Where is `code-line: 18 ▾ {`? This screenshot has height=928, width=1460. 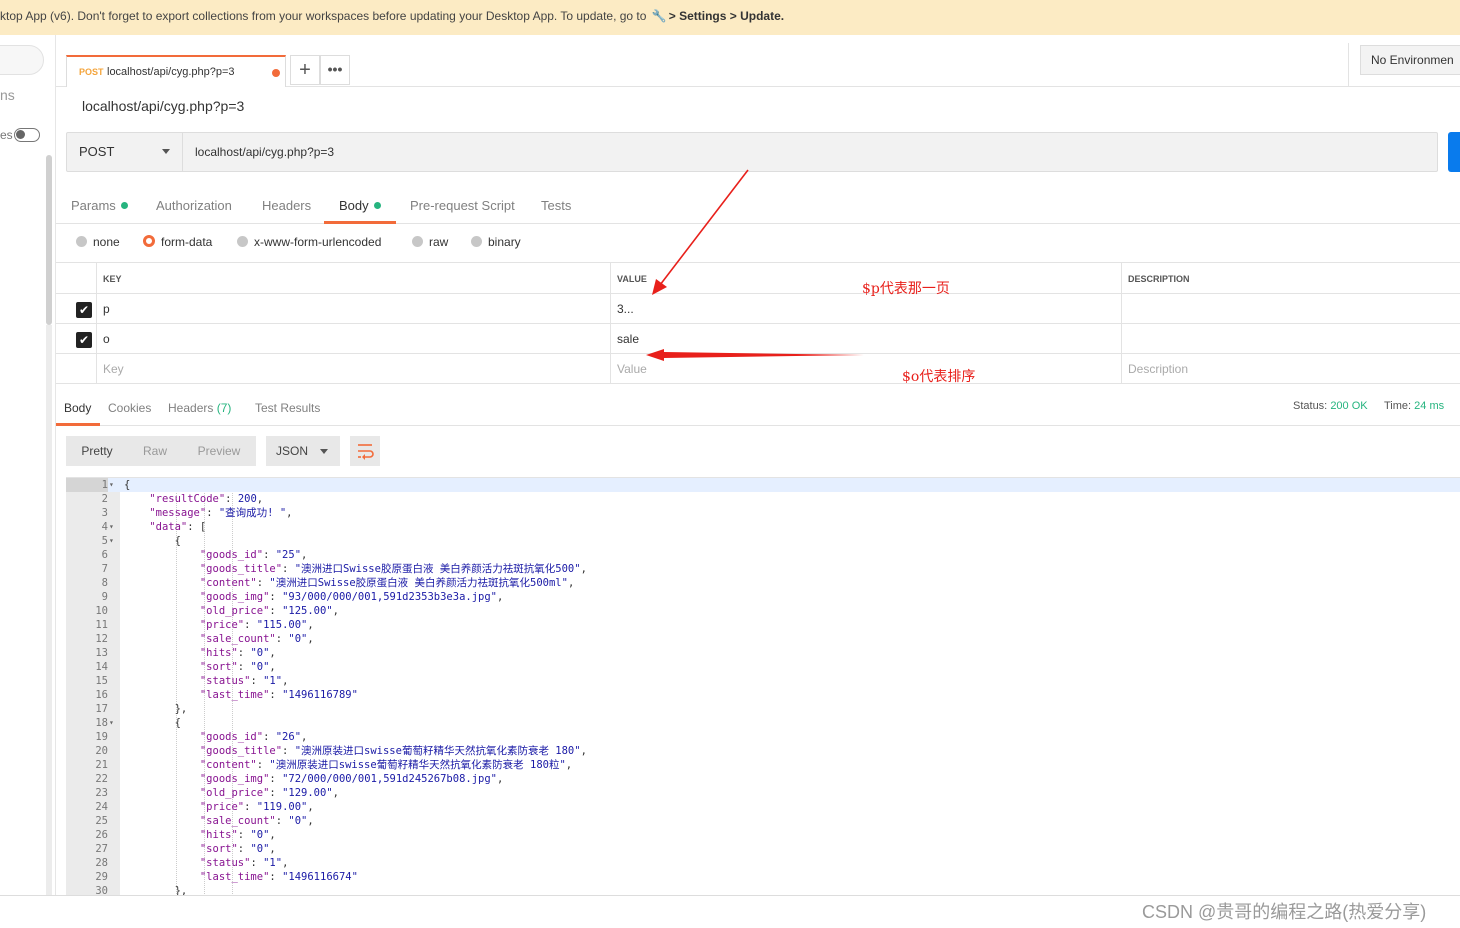
code-line: 18 ▾ { is located at coordinates (763, 723).